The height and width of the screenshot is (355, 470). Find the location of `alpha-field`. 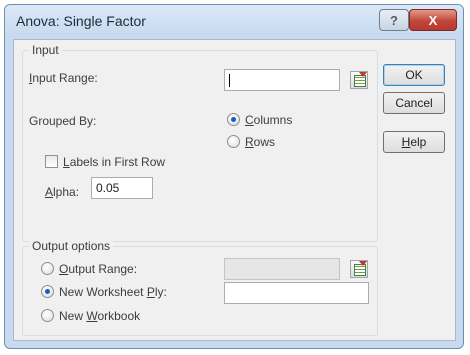

alpha-field is located at coordinates (122, 188).